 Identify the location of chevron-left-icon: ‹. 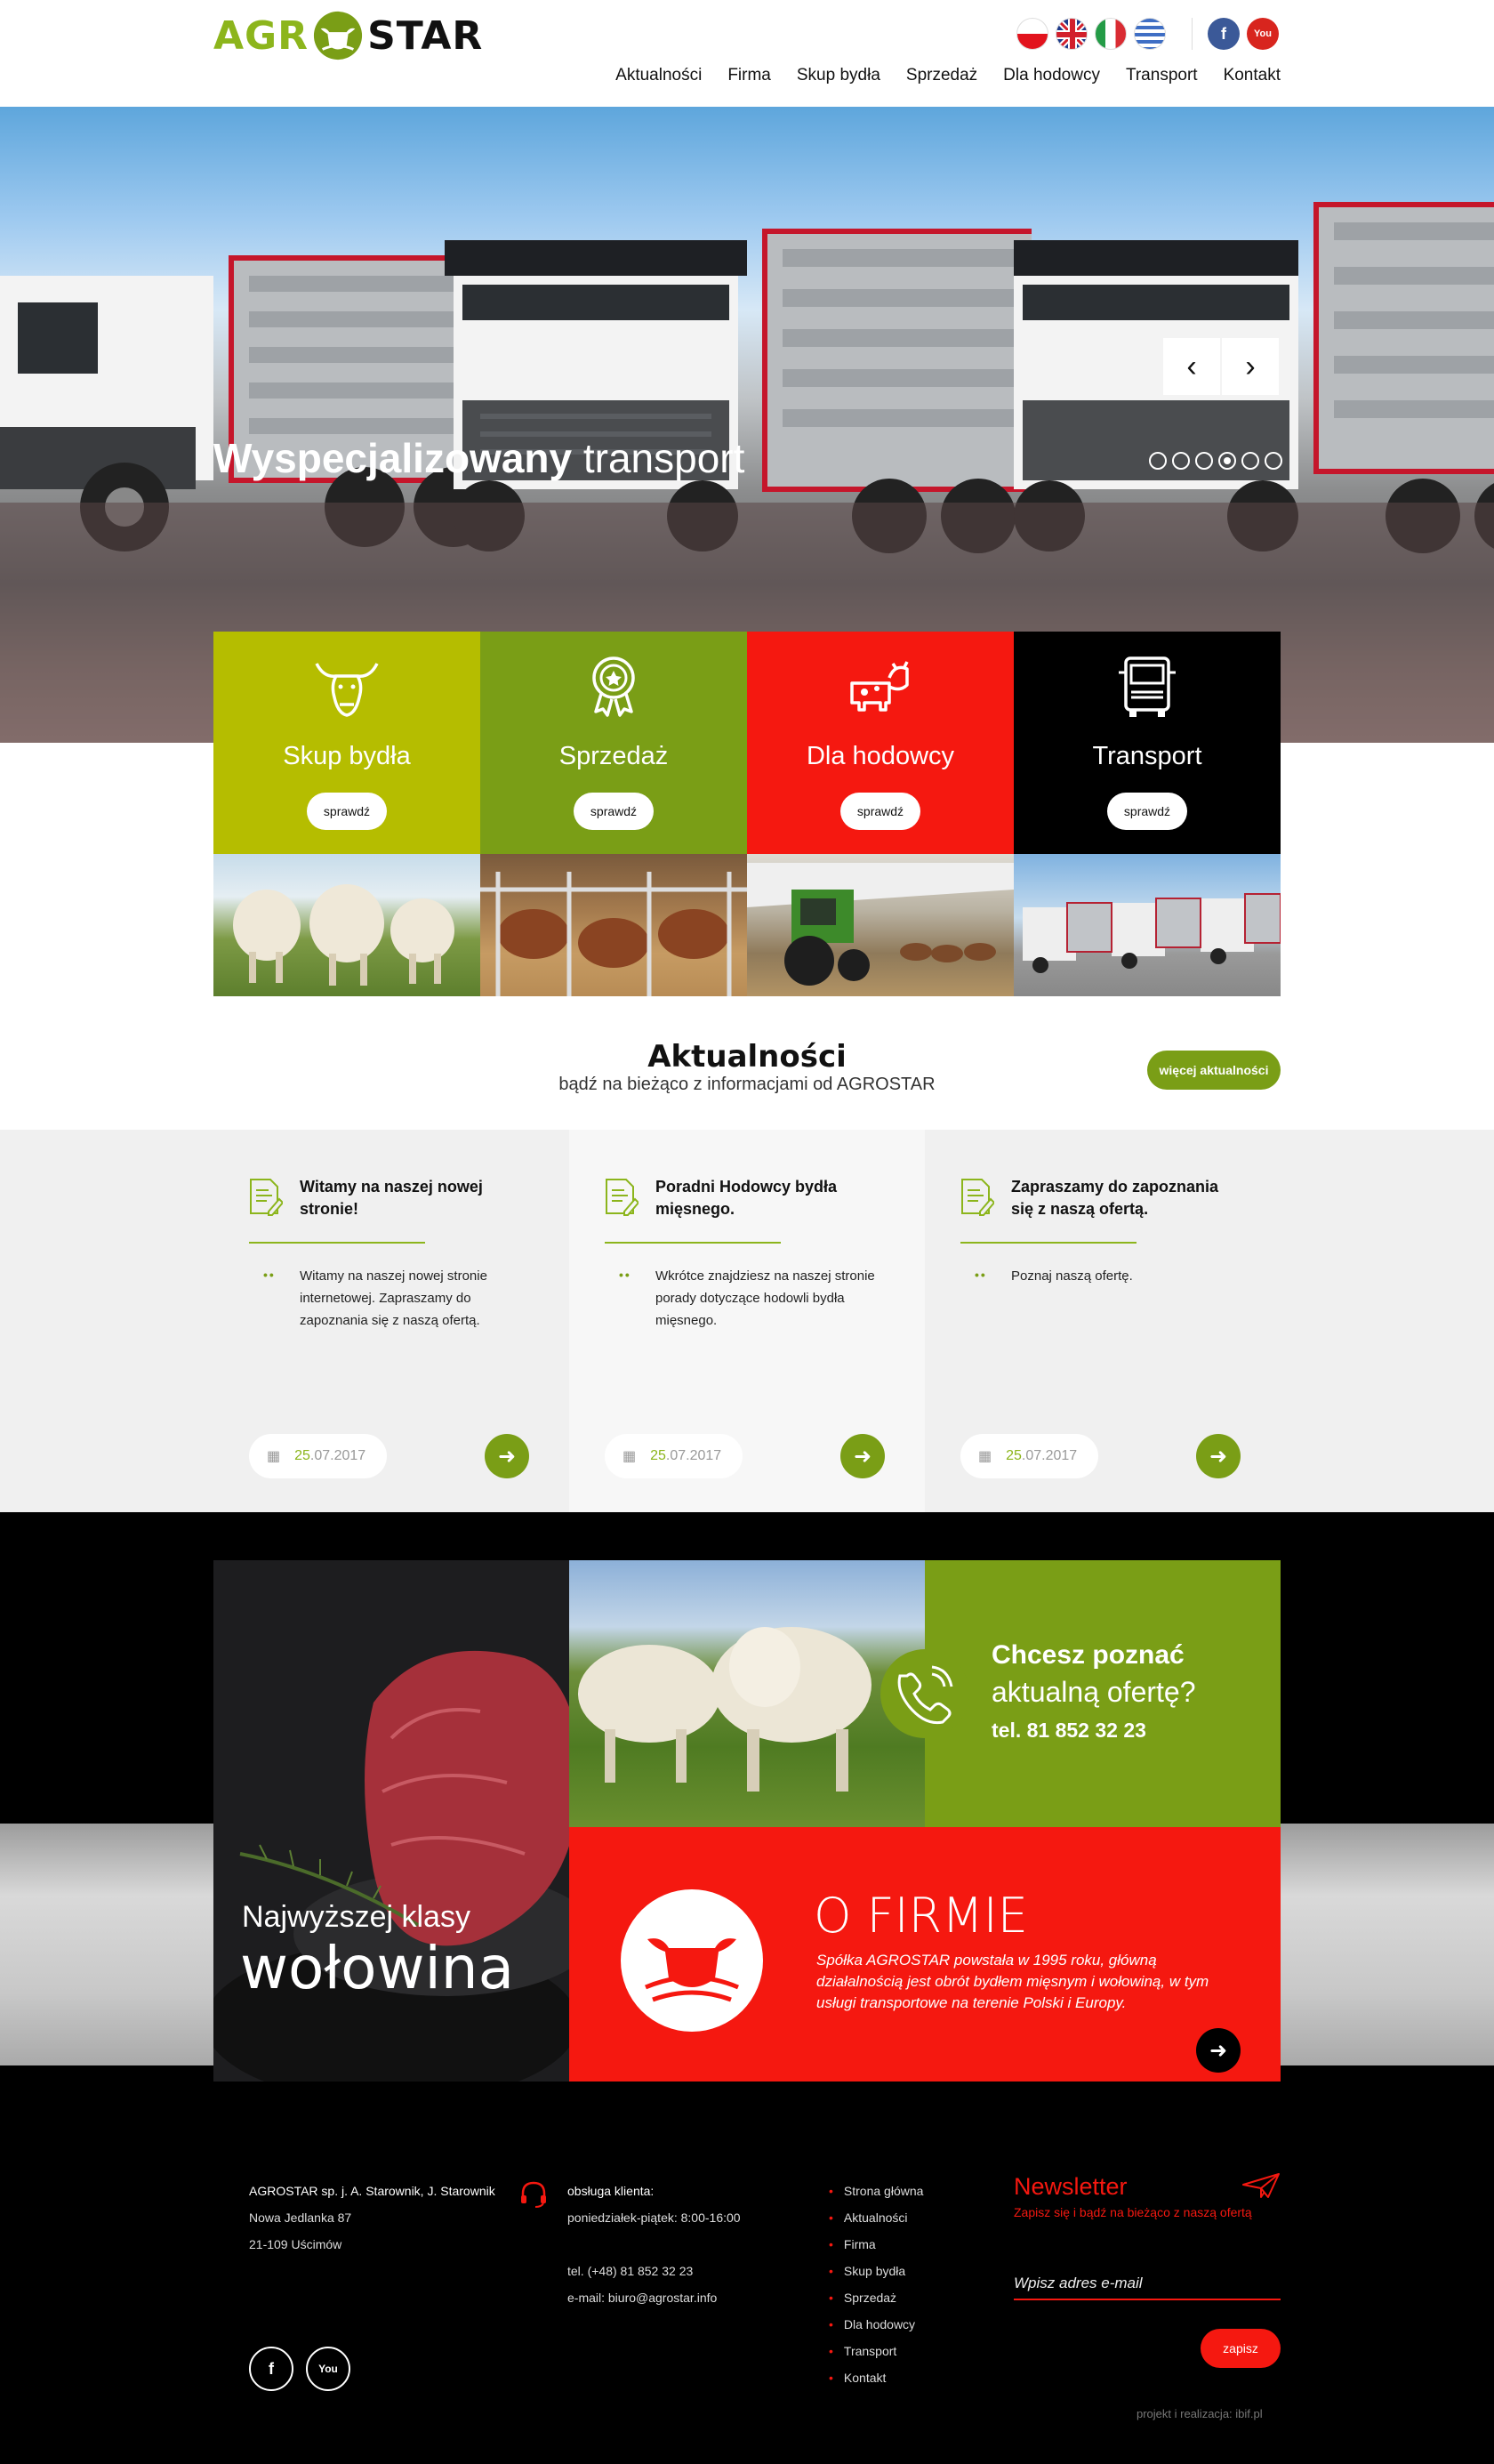
(1191, 366).